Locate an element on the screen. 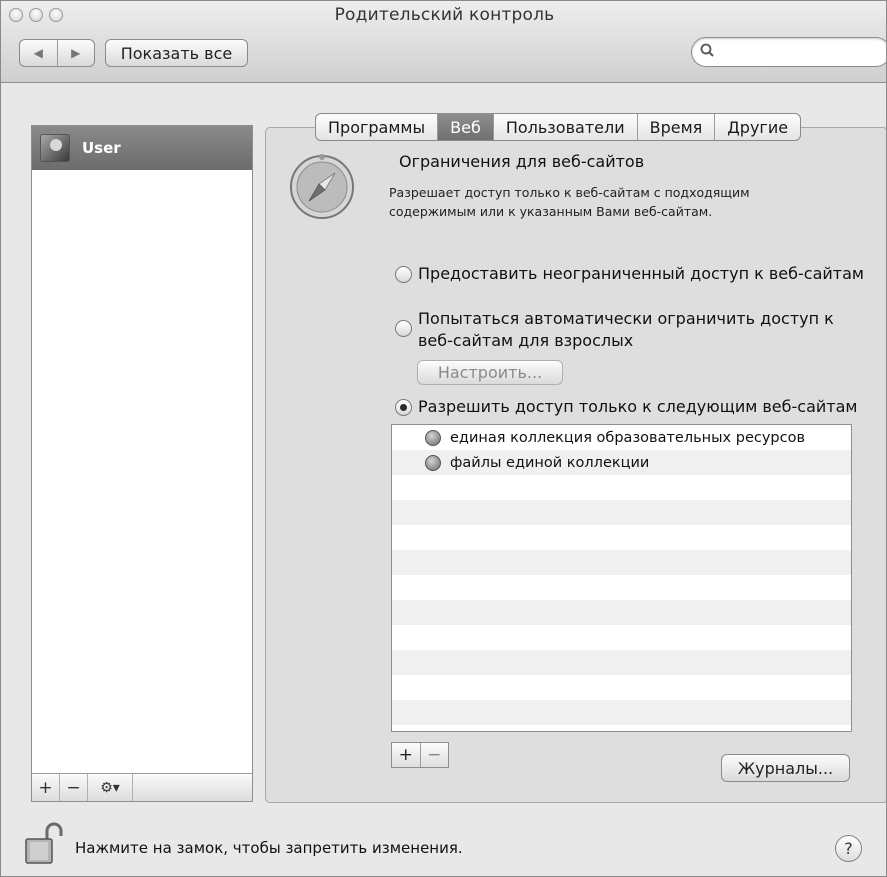  back-arrow-icon: ◀ is located at coordinates (38, 53).